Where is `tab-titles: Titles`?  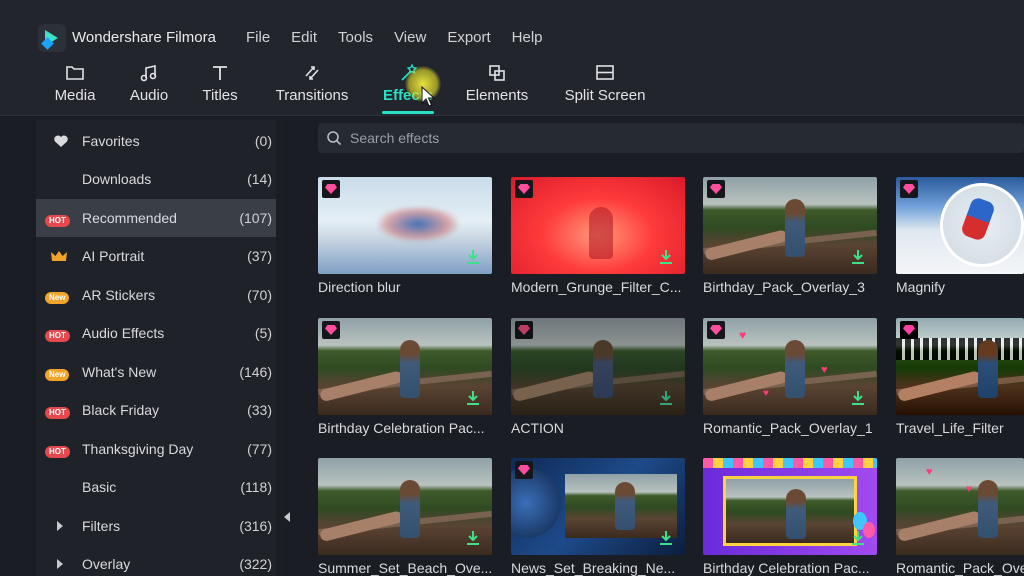
tab-titles: Titles is located at coordinates (220, 86).